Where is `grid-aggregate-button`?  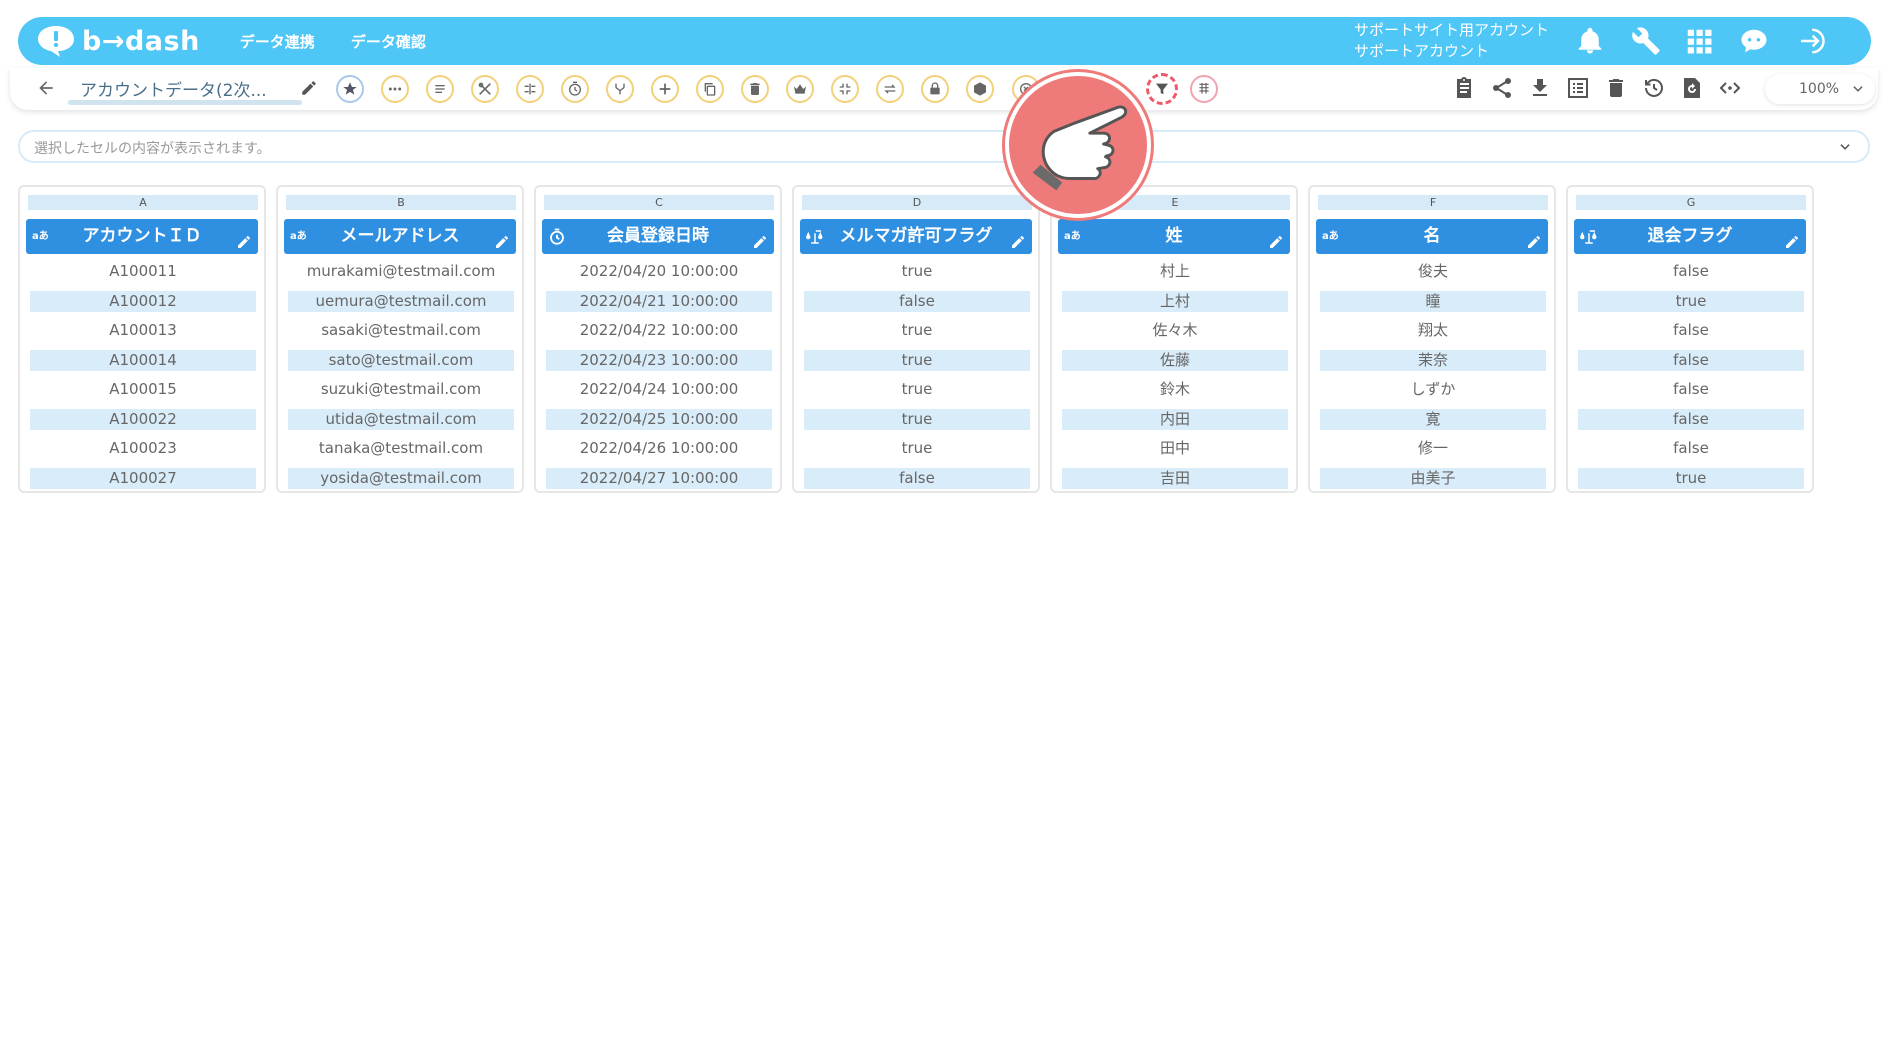 grid-aggregate-button is located at coordinates (1204, 89).